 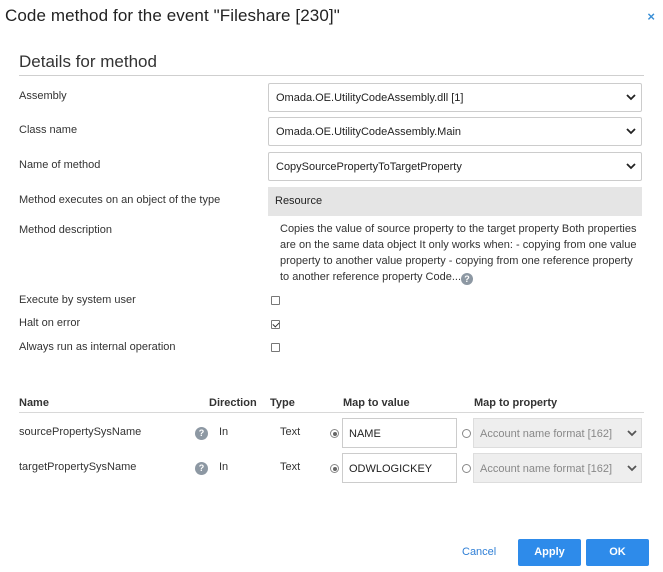 What do you see at coordinates (399, 433) in the screenshot?
I see `map-to-value-input: NAME` at bounding box center [399, 433].